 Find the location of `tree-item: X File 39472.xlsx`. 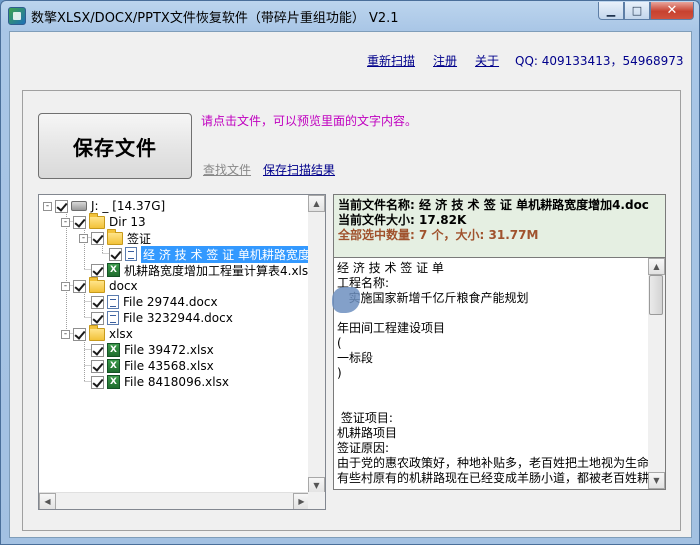

tree-item: X File 39472.xlsx is located at coordinates (152, 350).